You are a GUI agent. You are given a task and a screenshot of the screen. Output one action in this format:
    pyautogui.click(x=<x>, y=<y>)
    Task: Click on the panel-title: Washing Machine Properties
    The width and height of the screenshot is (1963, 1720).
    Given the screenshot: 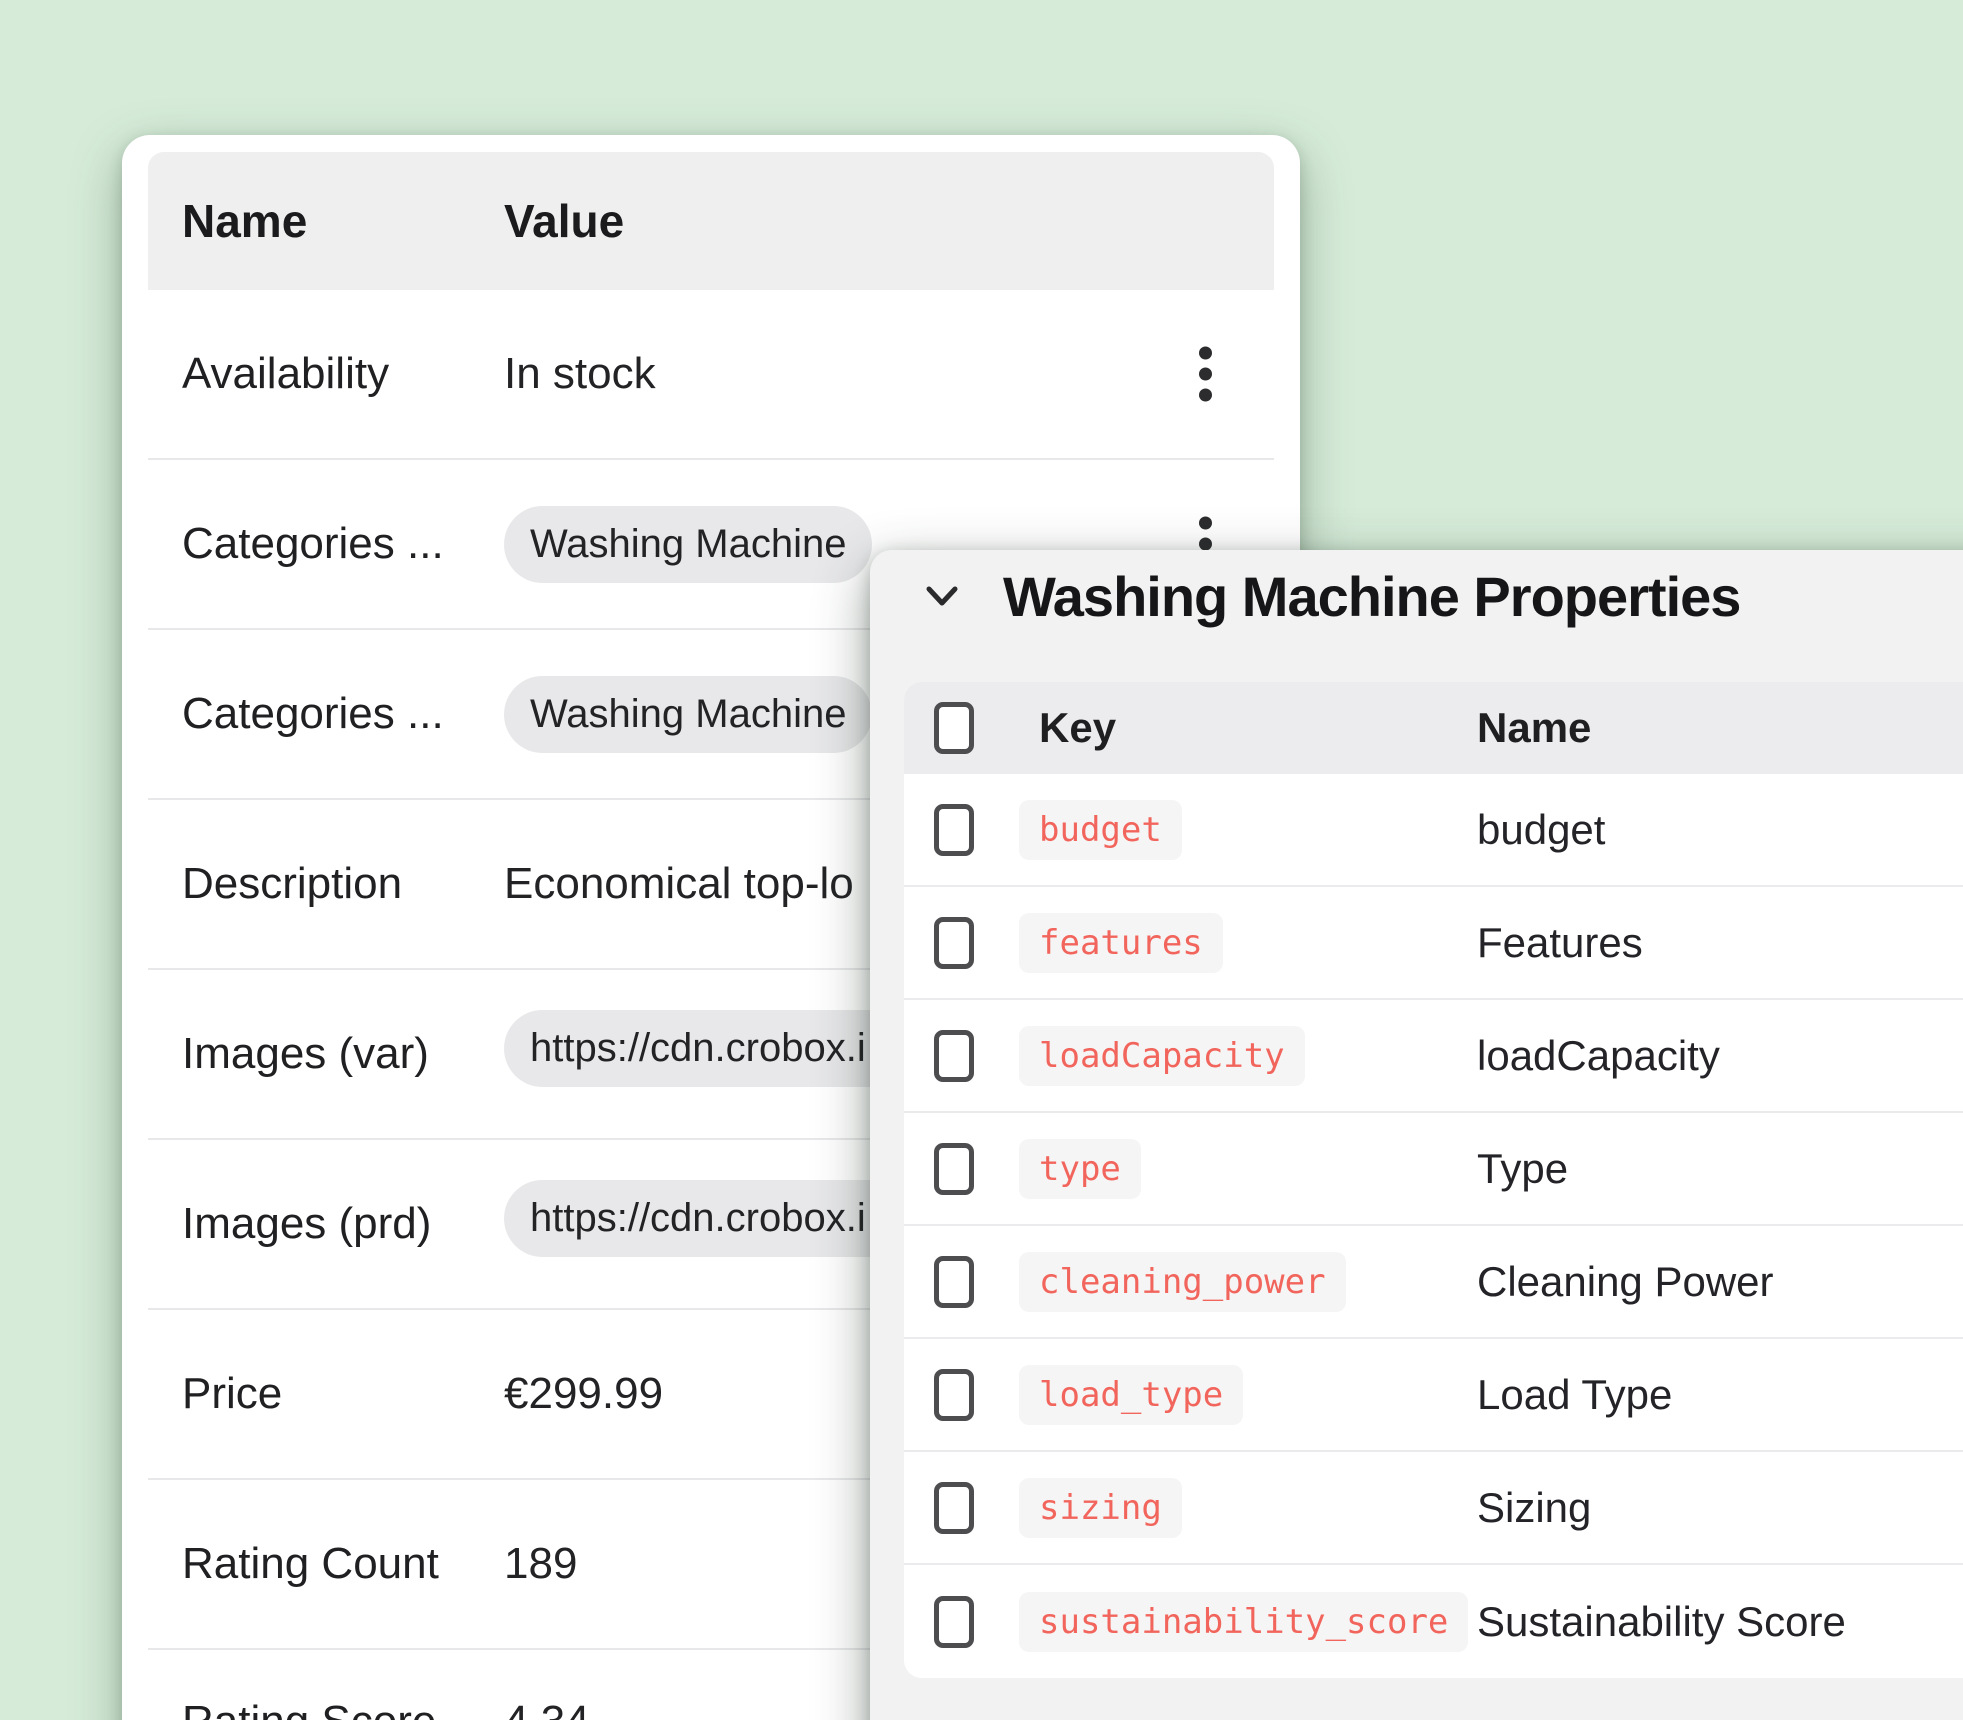 What is the action you would take?
    pyautogui.click(x=1372, y=596)
    